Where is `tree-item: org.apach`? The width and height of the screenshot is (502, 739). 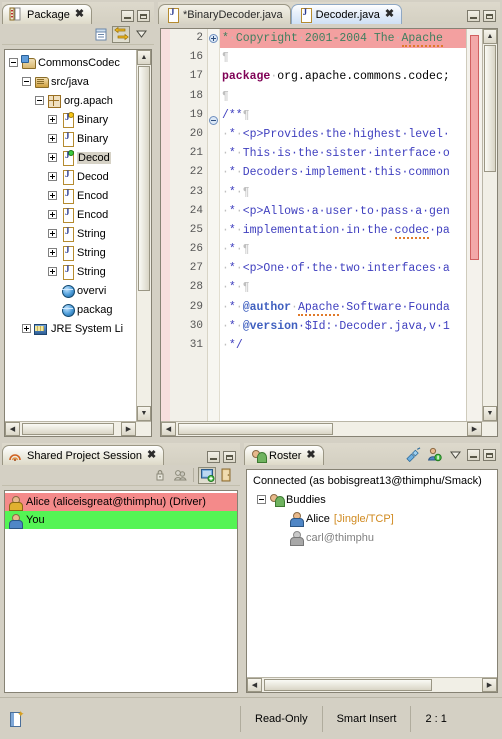 tree-item: org.apach is located at coordinates (78, 100).